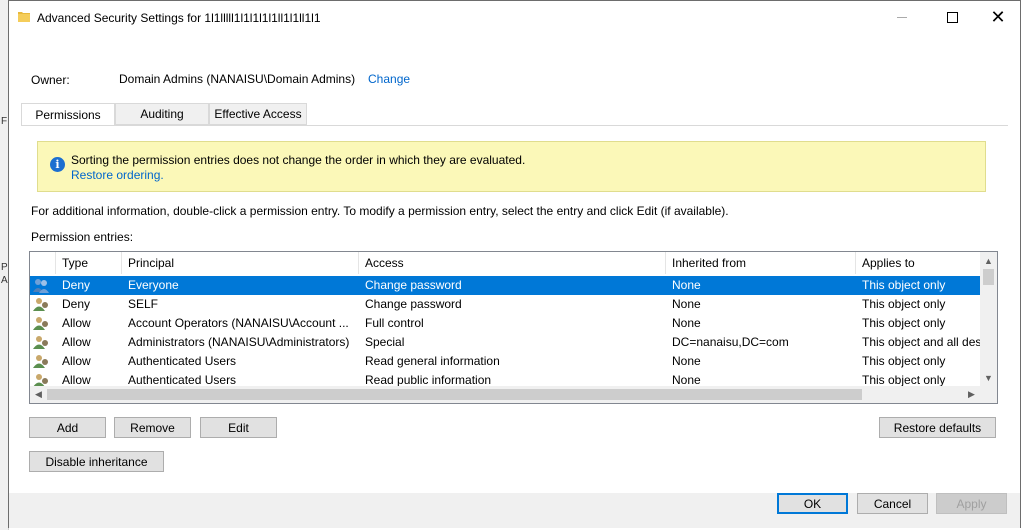 The image size is (1029, 530). What do you see at coordinates (153, 285) in the screenshot?
I see `cell-principal: Everyone` at bounding box center [153, 285].